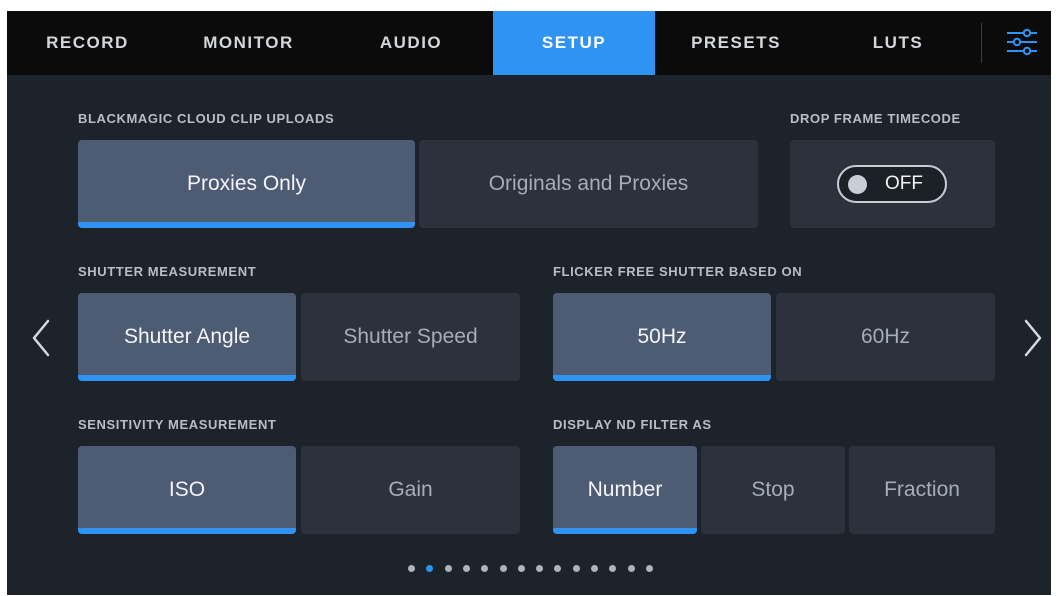 This screenshot has width=1058, height=596. What do you see at coordinates (41, 338) in the screenshot?
I see `chevron-left-icon` at bounding box center [41, 338].